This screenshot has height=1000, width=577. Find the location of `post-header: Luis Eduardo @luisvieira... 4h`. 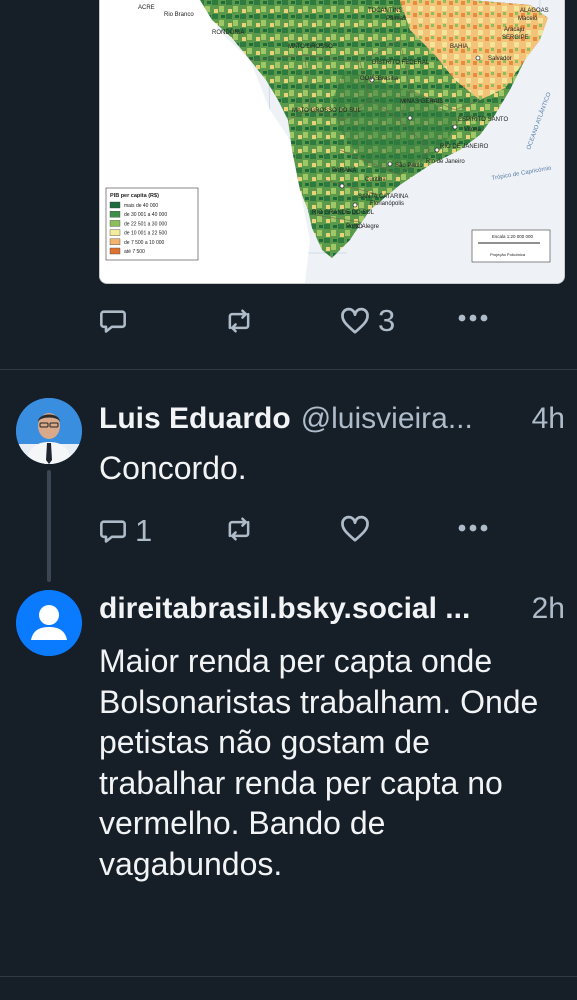

post-header: Luis Eduardo @luisvieira... 4h is located at coordinates (332, 422).